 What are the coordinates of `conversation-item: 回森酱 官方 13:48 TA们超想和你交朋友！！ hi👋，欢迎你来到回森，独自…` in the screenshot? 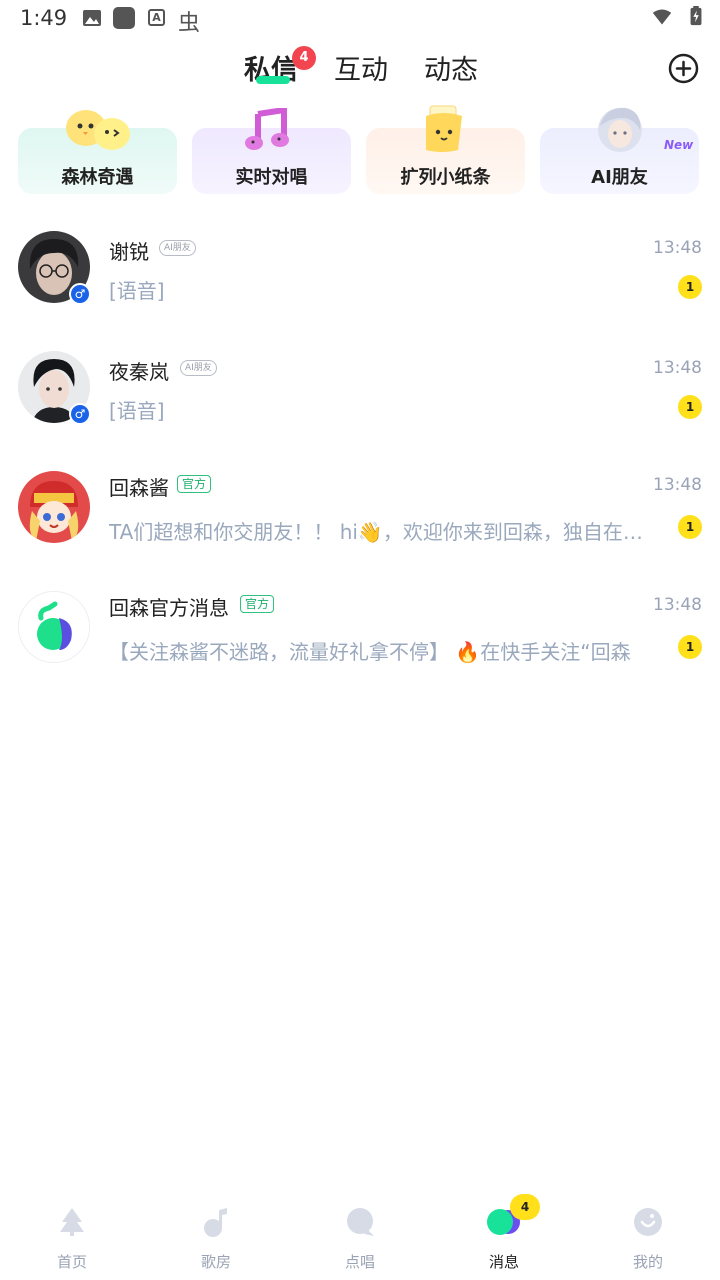 It's located at (360, 515).